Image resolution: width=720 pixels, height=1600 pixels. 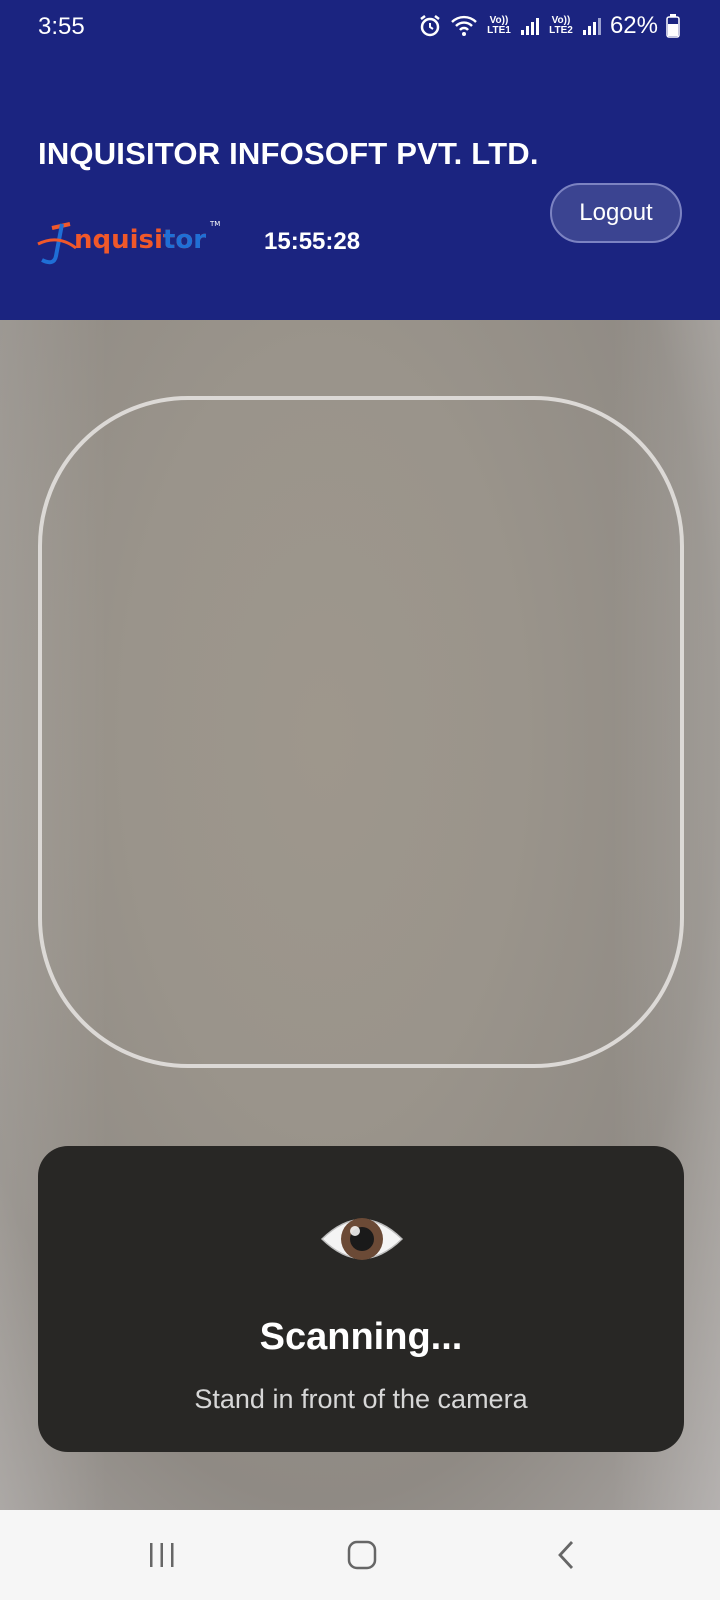 I want to click on back-icon, so click(x=566, y=1555).